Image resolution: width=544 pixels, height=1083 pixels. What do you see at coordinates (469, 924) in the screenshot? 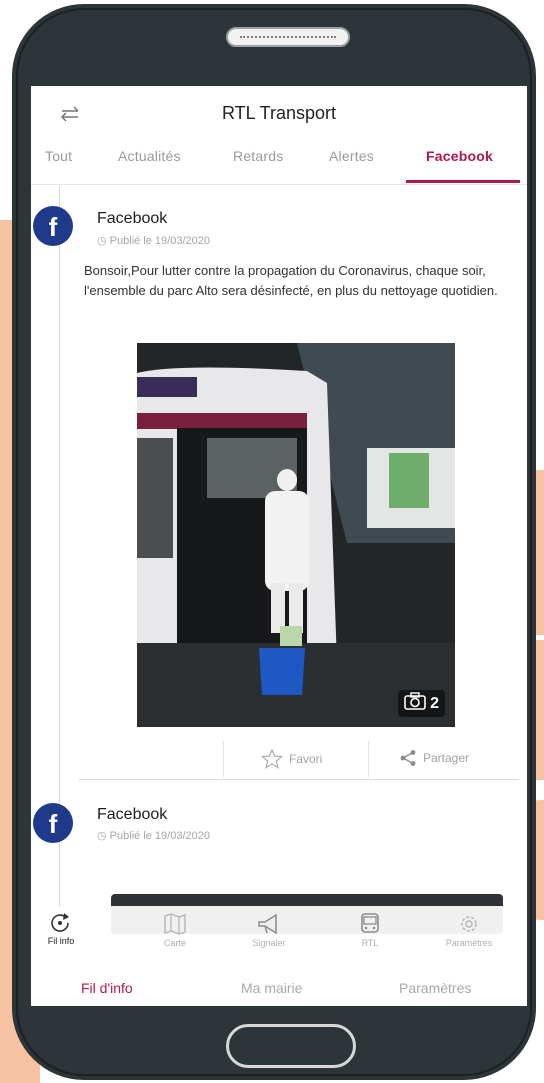
I see `gear-icon` at bounding box center [469, 924].